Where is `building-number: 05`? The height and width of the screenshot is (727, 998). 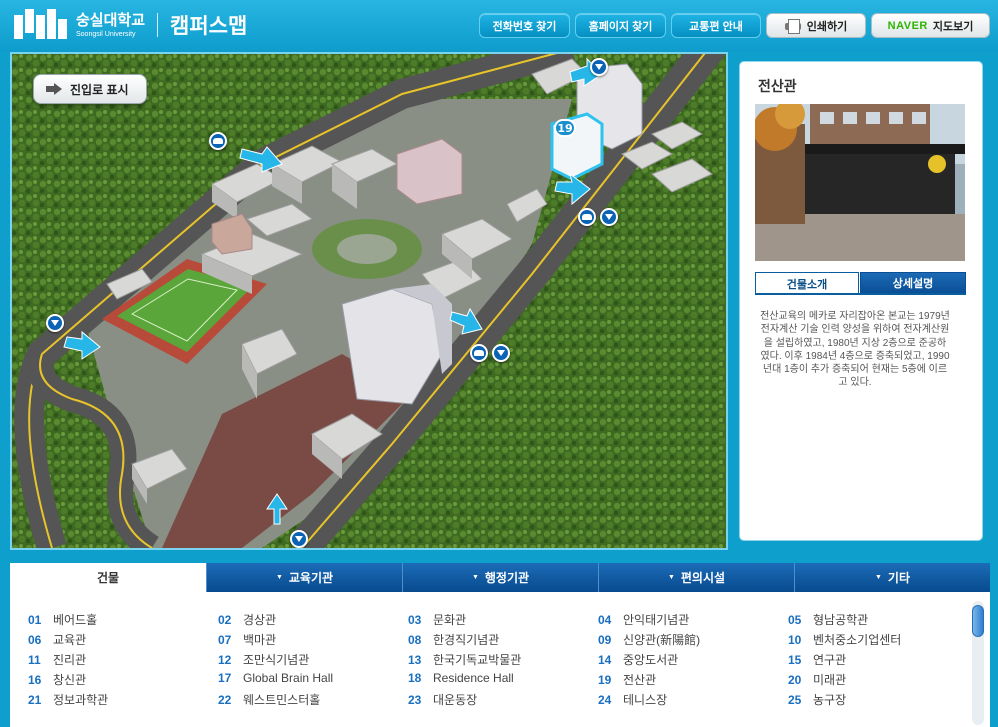
building-number: 05 is located at coordinates (795, 620).